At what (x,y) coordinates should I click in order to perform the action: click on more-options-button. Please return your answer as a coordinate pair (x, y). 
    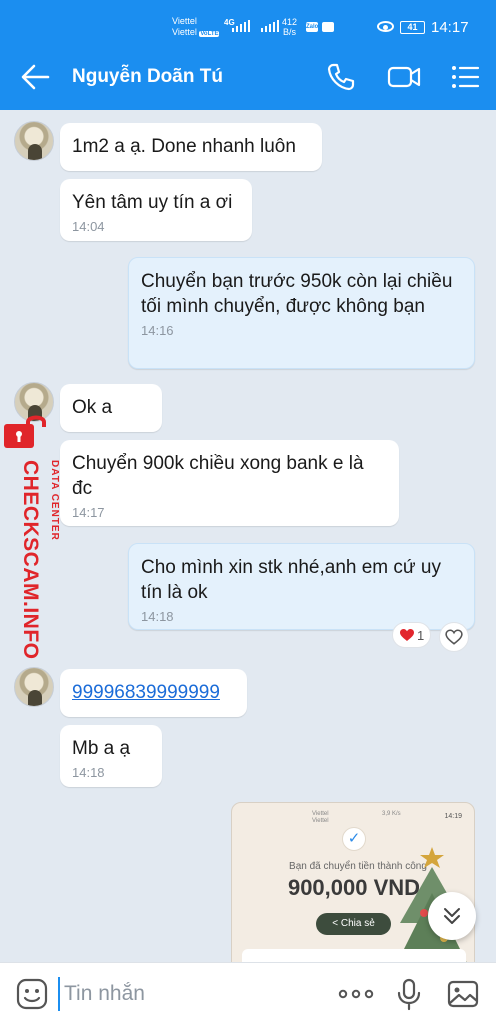
    Looking at the image, I should click on (356, 994).